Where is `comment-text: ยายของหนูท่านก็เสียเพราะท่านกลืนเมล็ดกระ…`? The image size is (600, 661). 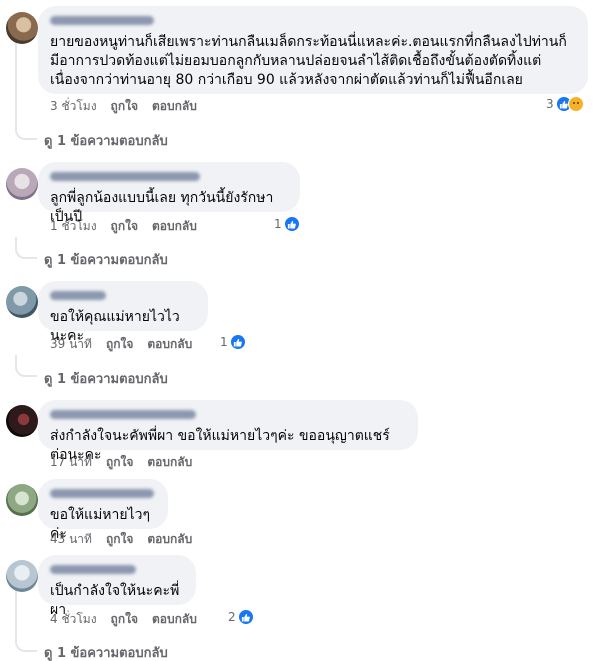 comment-text: ยายของหนูท่านก็เสียเพราะท่านกลืนเมล็ดกระ… is located at coordinates (308, 61).